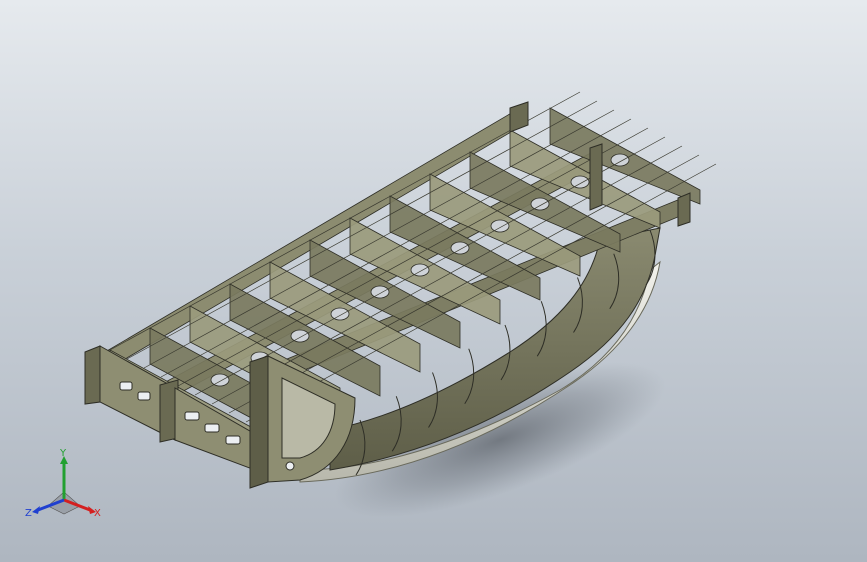 This screenshot has width=867, height=562. What do you see at coordinates (28, 513) in the screenshot?
I see `z-axis-label: Z` at bounding box center [28, 513].